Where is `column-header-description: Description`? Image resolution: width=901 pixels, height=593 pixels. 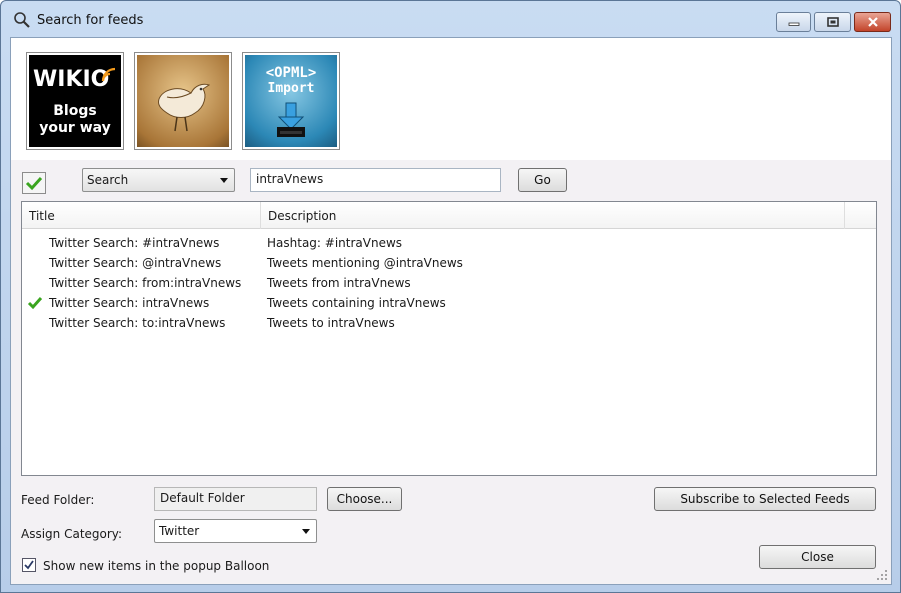 column-header-description: Description is located at coordinates (553, 215).